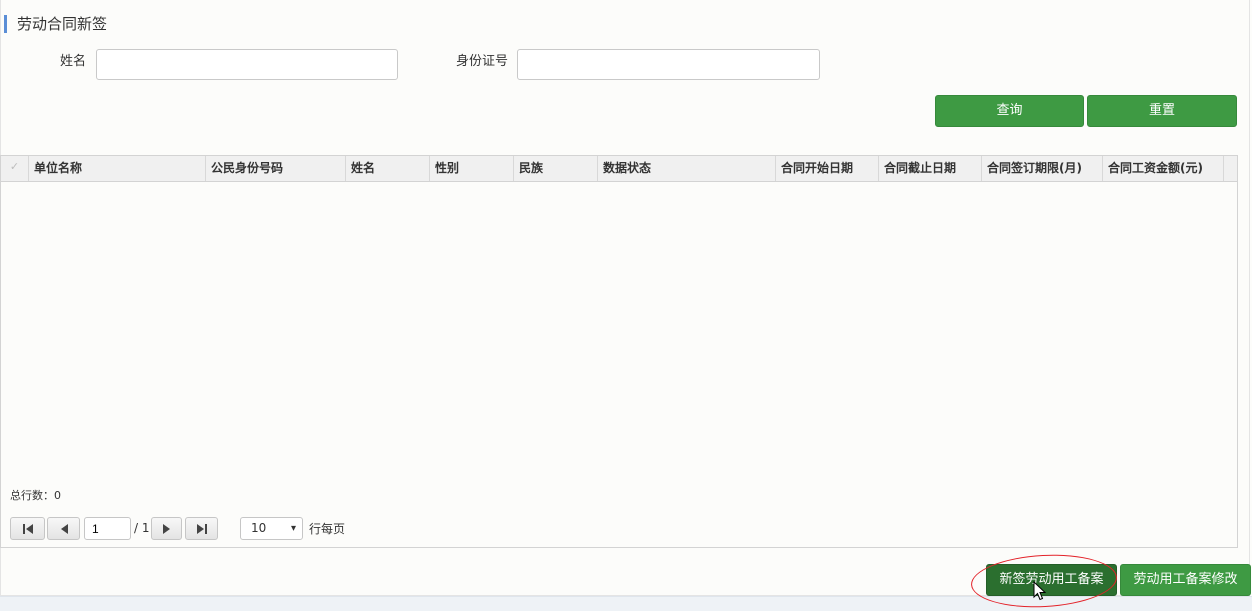 The width and height of the screenshot is (1252, 611). I want to click on prev-page-icon, so click(64, 529).